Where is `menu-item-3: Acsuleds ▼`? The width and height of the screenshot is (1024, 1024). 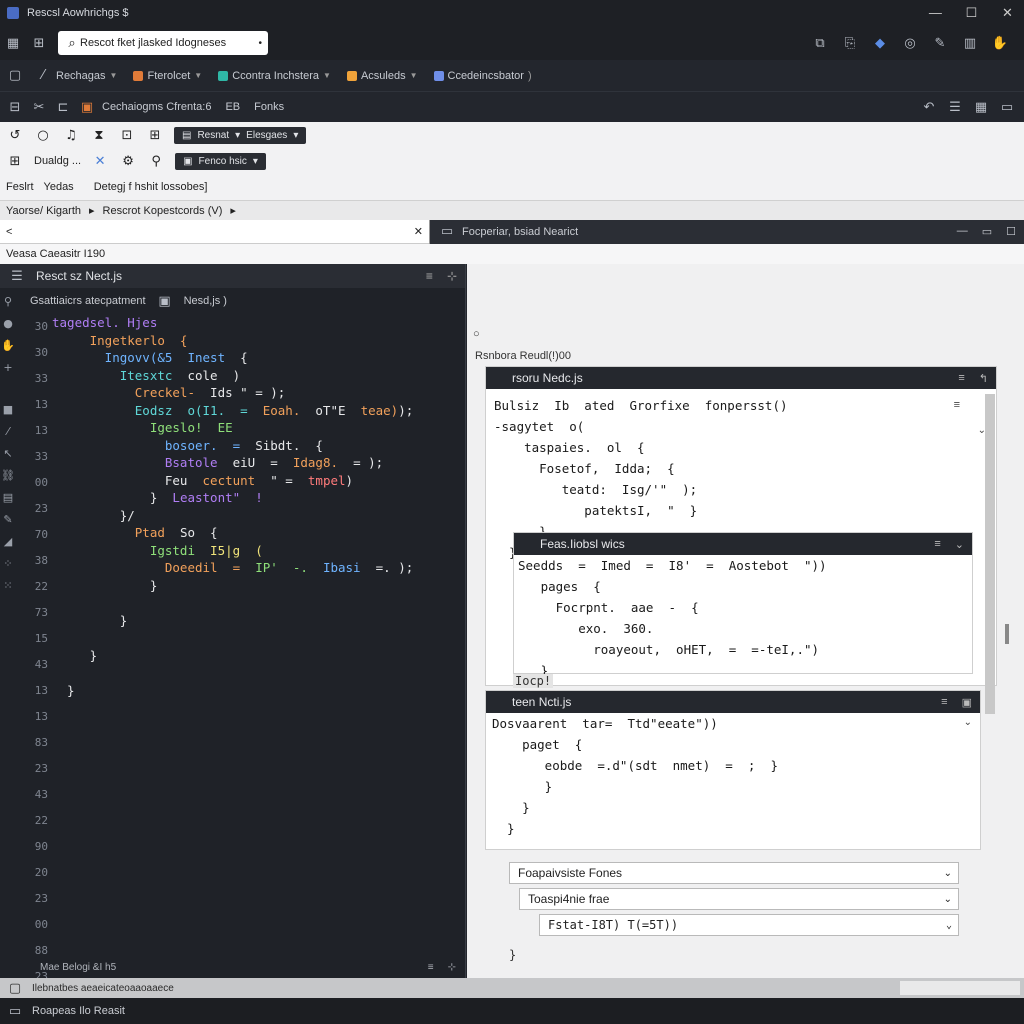 menu-item-3: Acsuleds ▼ is located at coordinates (382, 76).